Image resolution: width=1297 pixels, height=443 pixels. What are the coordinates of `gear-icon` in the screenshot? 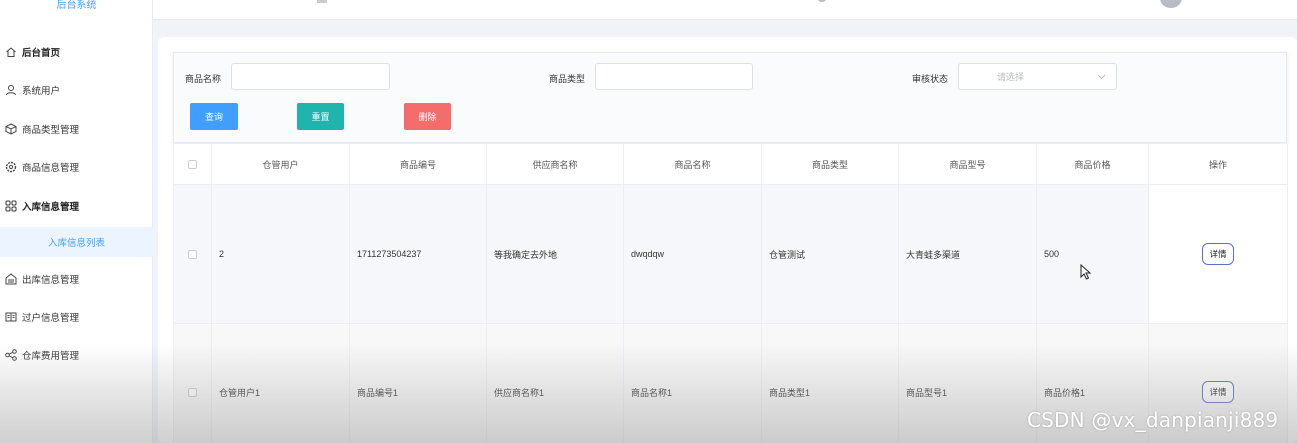 It's located at (11, 167).